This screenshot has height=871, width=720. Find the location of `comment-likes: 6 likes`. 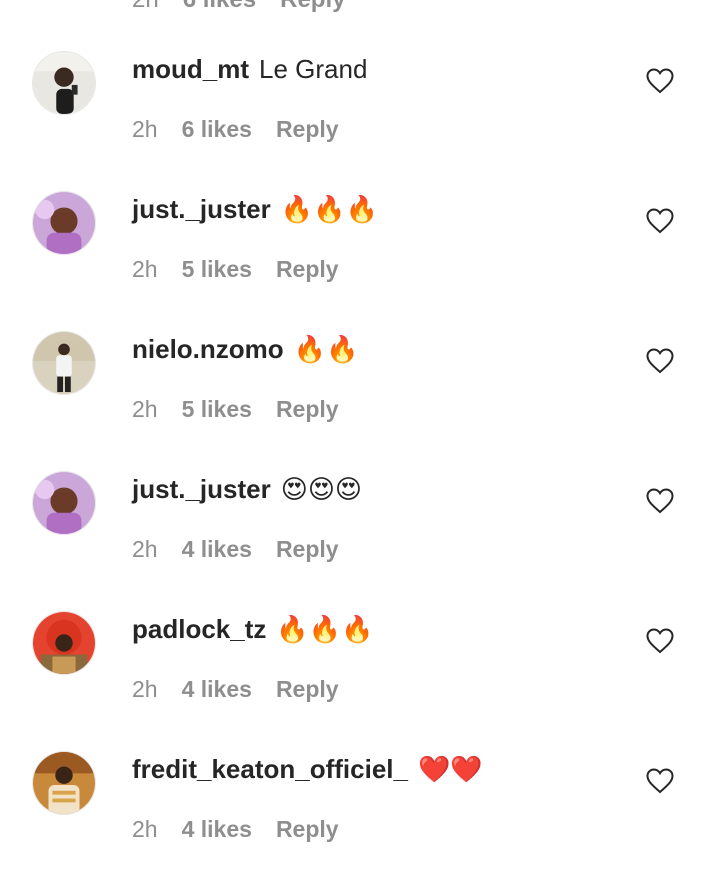

comment-likes: 6 likes is located at coordinates (217, 129).